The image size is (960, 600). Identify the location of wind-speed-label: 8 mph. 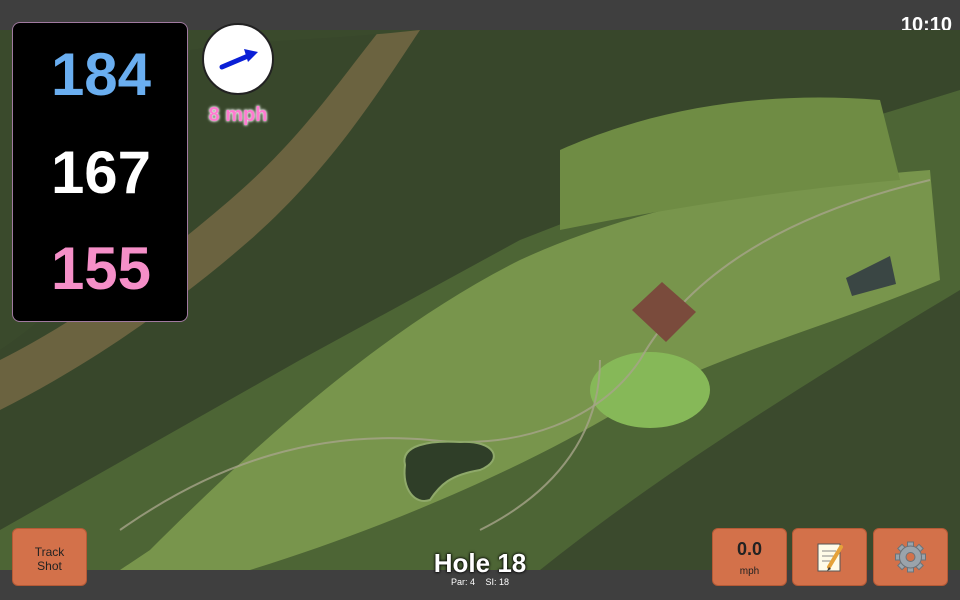
(238, 115).